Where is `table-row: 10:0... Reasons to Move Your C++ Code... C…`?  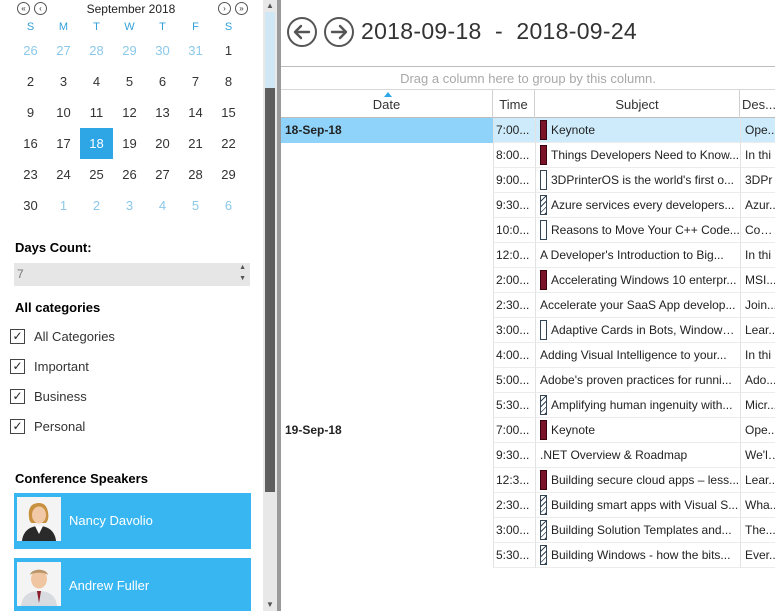
table-row: 10:0... Reasons to Move Your C++ Code... C… is located at coordinates (528, 230).